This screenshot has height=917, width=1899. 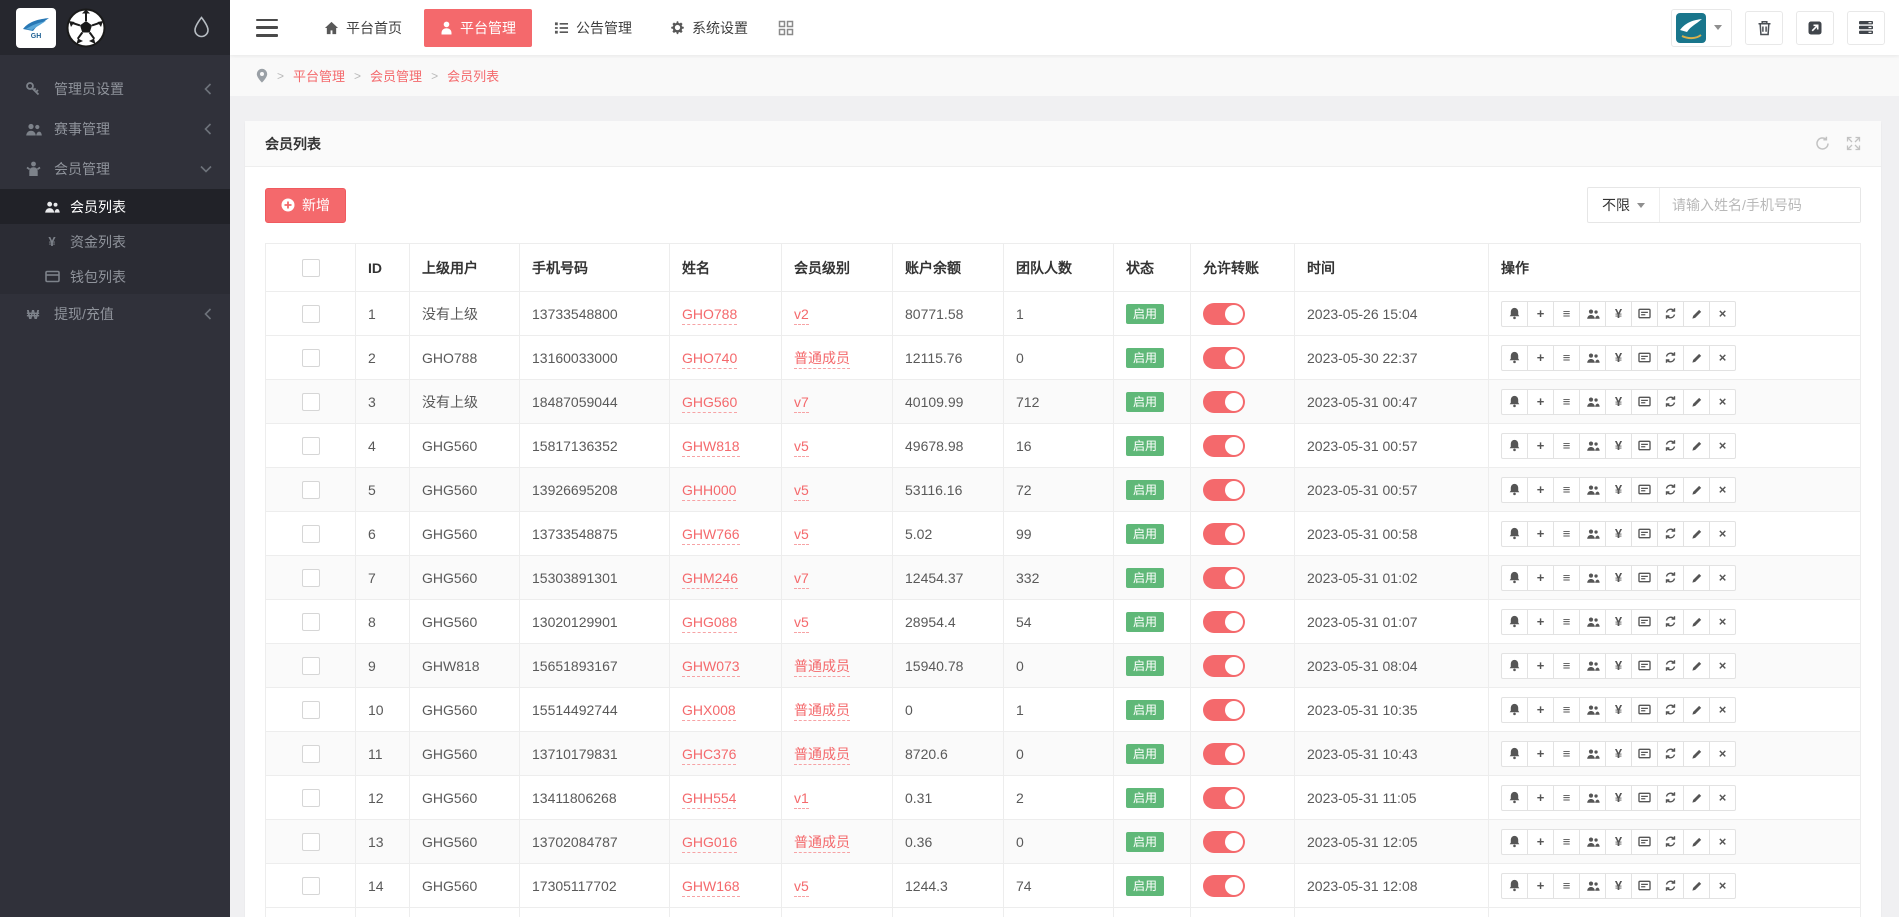 I want to click on brand-logo: GH, so click(x=36, y=27).